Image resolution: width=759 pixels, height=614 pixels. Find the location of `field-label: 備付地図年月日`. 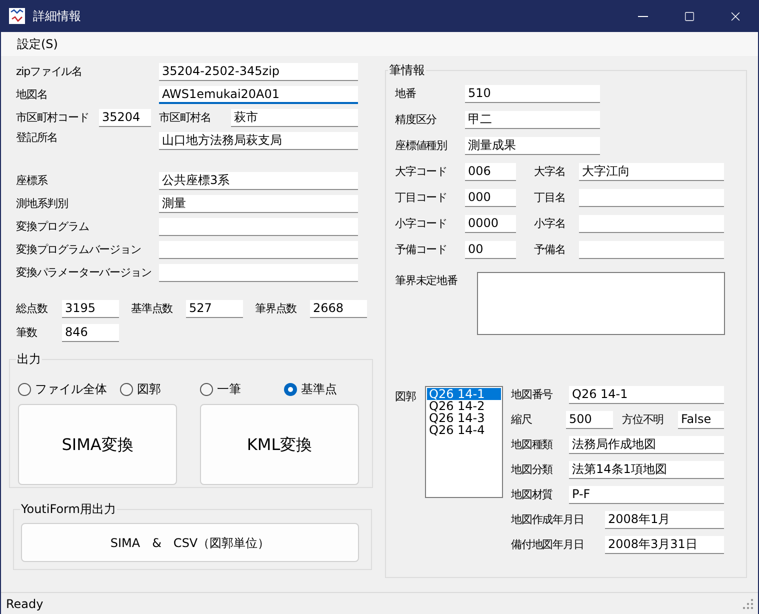

field-label: 備付地図年月日 is located at coordinates (548, 545).